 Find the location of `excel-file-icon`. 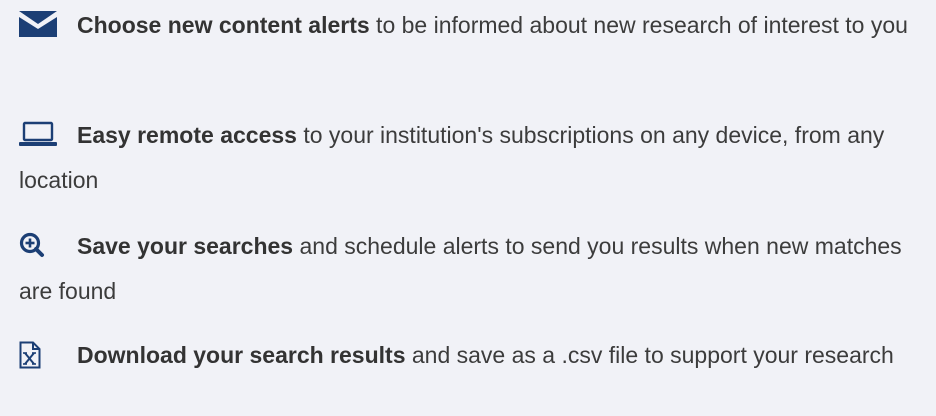

excel-file-icon is located at coordinates (38, 355).